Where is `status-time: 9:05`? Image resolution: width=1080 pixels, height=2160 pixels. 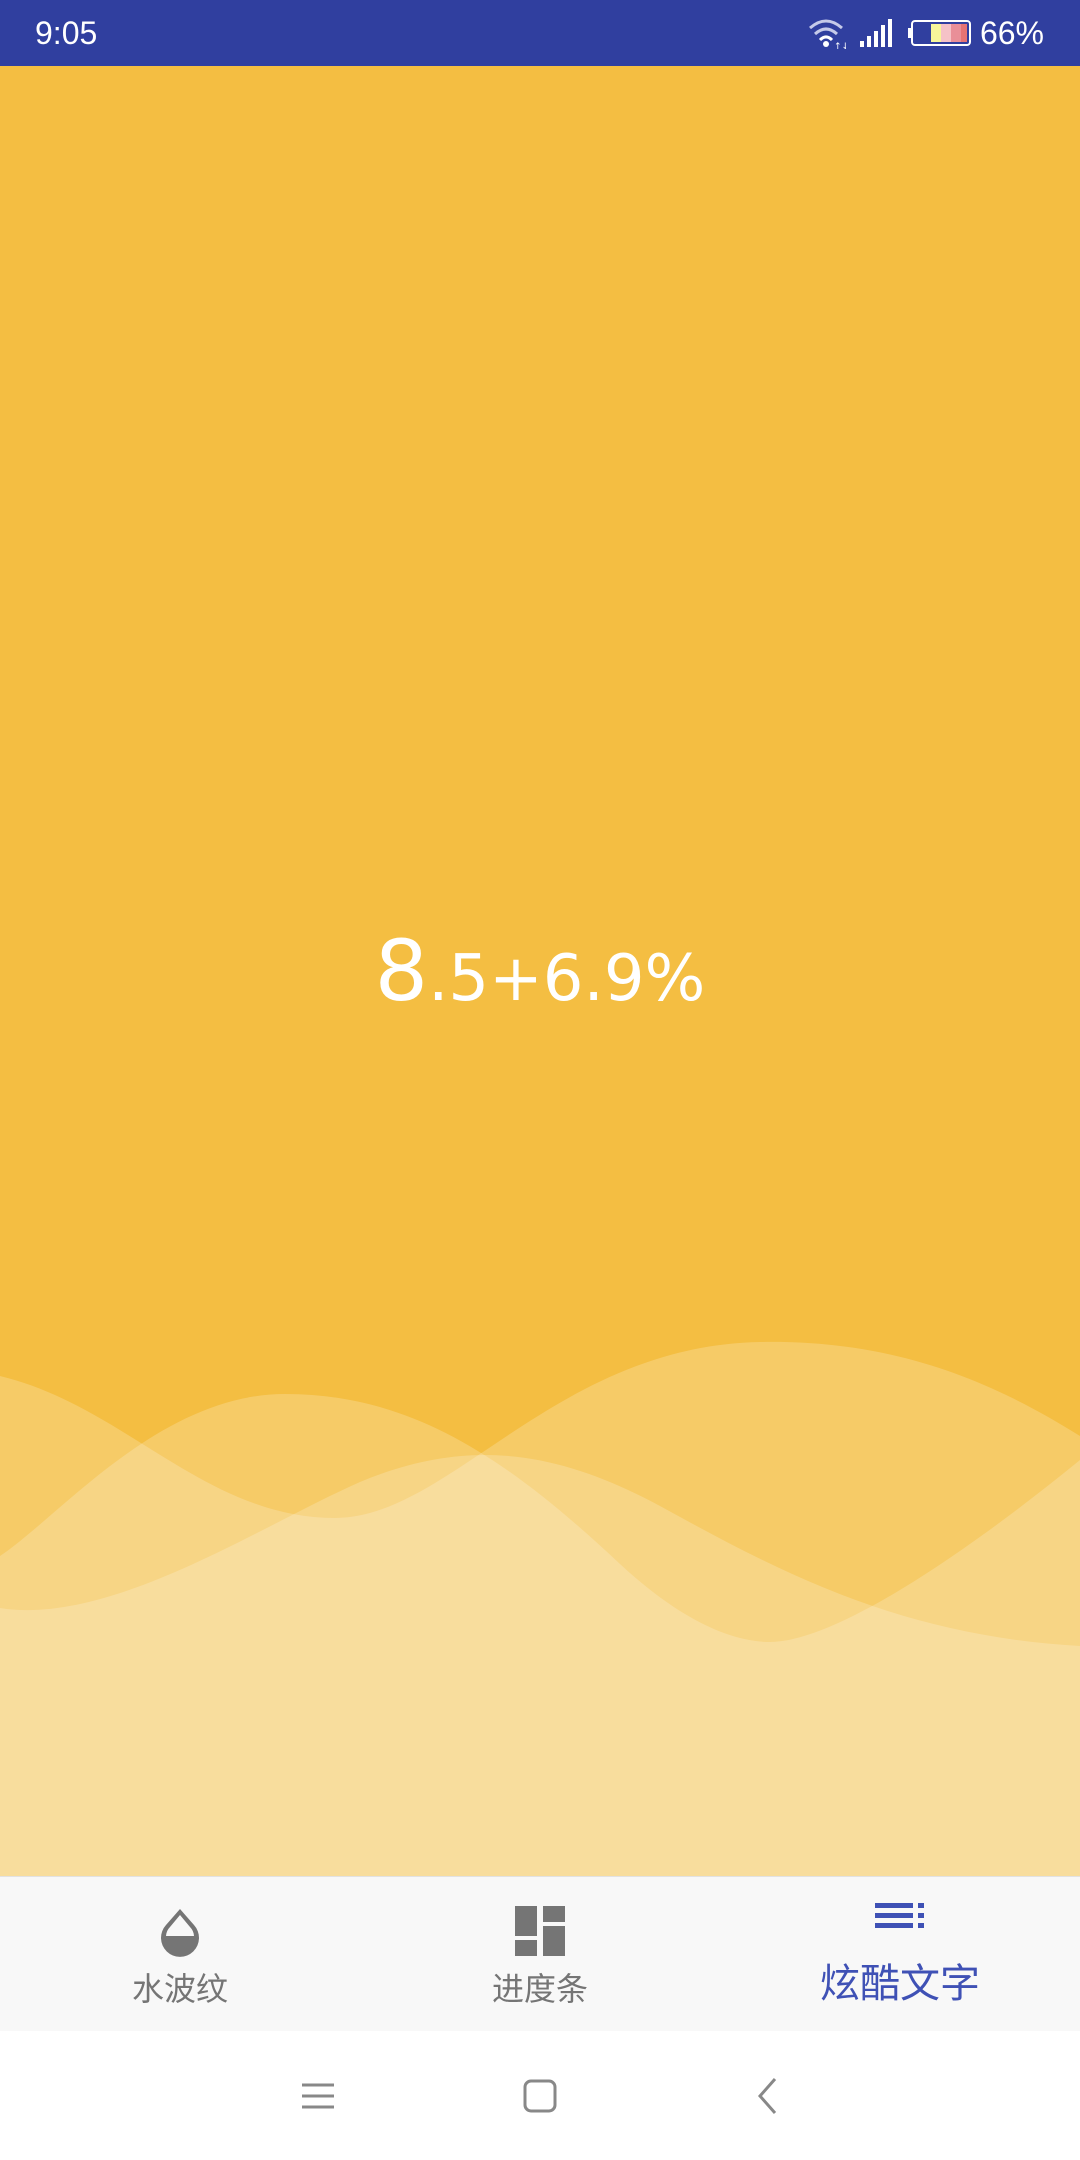 status-time: 9:05 is located at coordinates (66, 33).